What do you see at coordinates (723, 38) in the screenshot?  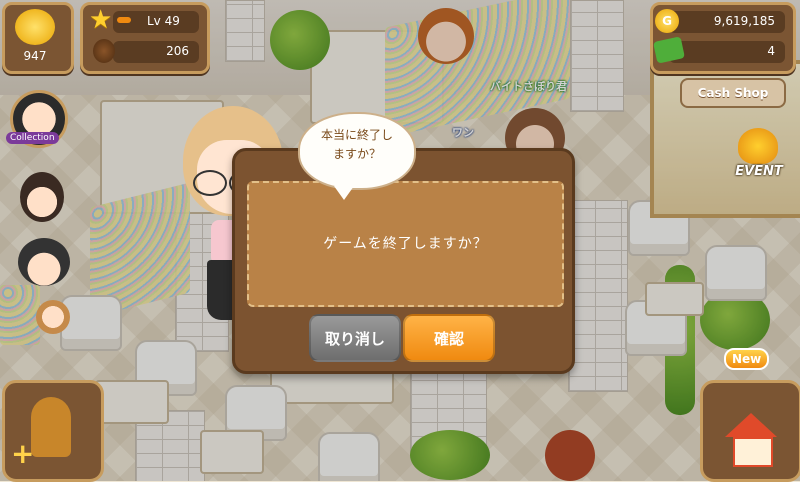 I see `currency-panel: 9,619,185 G 4` at bounding box center [723, 38].